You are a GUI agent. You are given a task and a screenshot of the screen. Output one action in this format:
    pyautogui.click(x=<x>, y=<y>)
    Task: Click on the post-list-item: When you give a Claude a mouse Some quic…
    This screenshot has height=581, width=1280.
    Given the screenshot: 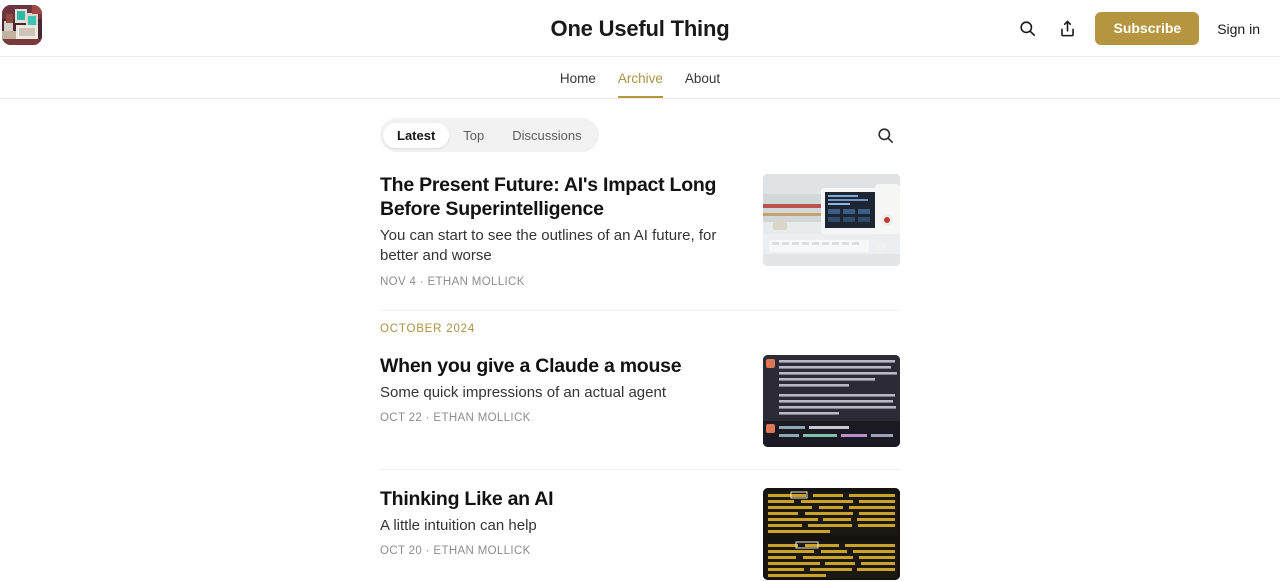 What is the action you would take?
    pyautogui.click(x=640, y=403)
    